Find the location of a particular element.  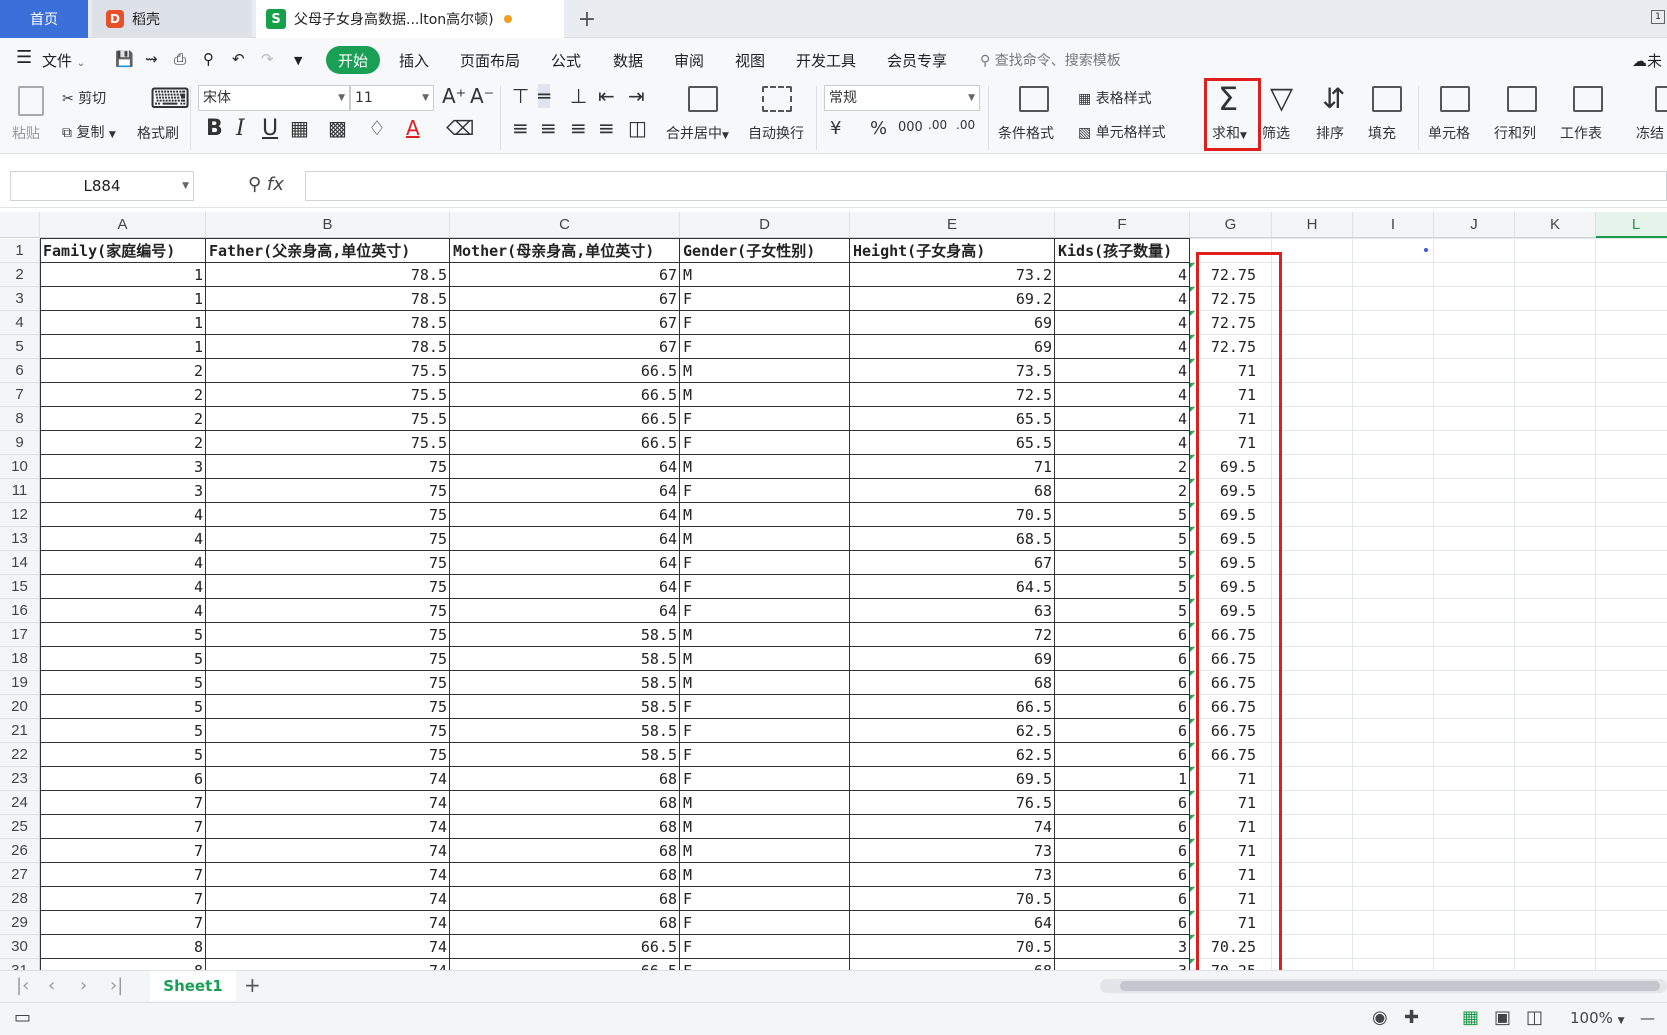

conditional-format-label: 条件格式 is located at coordinates (1026, 133).